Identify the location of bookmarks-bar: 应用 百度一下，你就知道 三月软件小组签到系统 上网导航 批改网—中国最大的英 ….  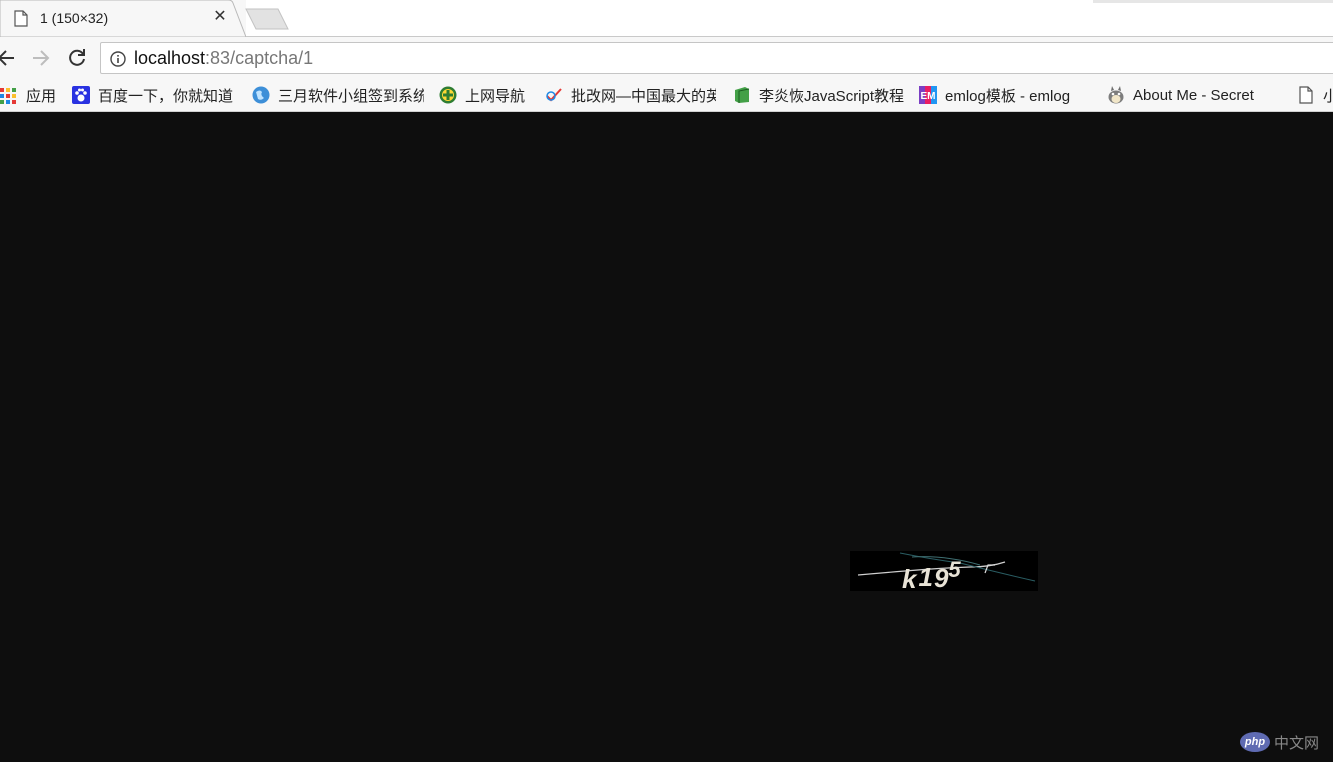
(666, 95).